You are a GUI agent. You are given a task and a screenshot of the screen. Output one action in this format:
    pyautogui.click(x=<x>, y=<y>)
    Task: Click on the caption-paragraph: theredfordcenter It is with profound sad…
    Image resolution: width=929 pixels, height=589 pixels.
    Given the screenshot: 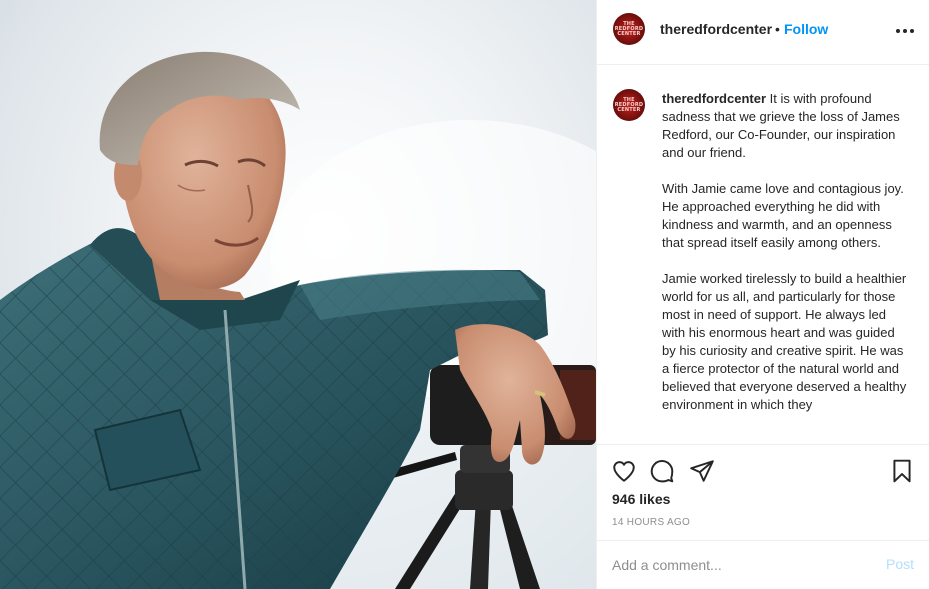 What is the action you would take?
    pyautogui.click(x=785, y=126)
    